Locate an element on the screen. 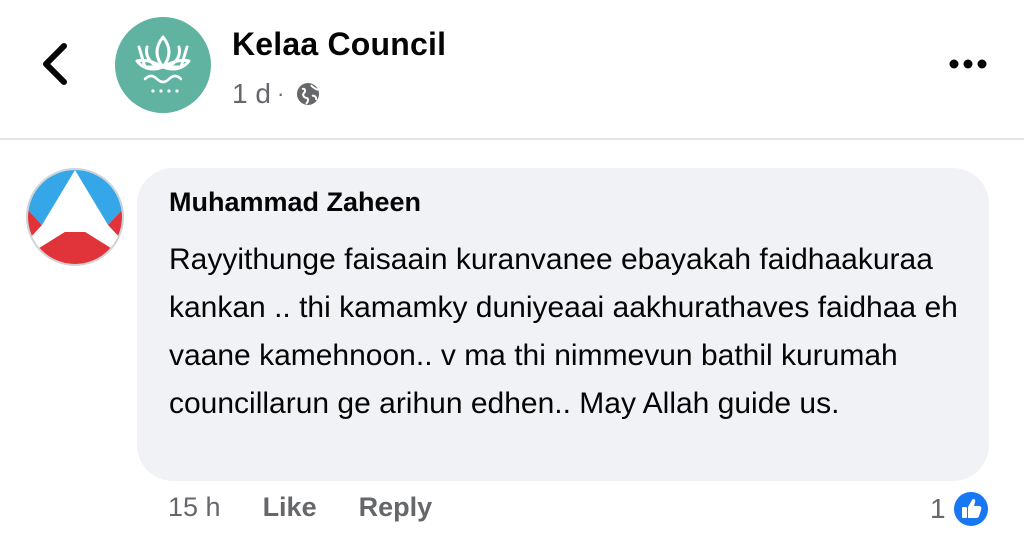 The height and width of the screenshot is (536, 1024). commenter-avatar is located at coordinates (75, 217).